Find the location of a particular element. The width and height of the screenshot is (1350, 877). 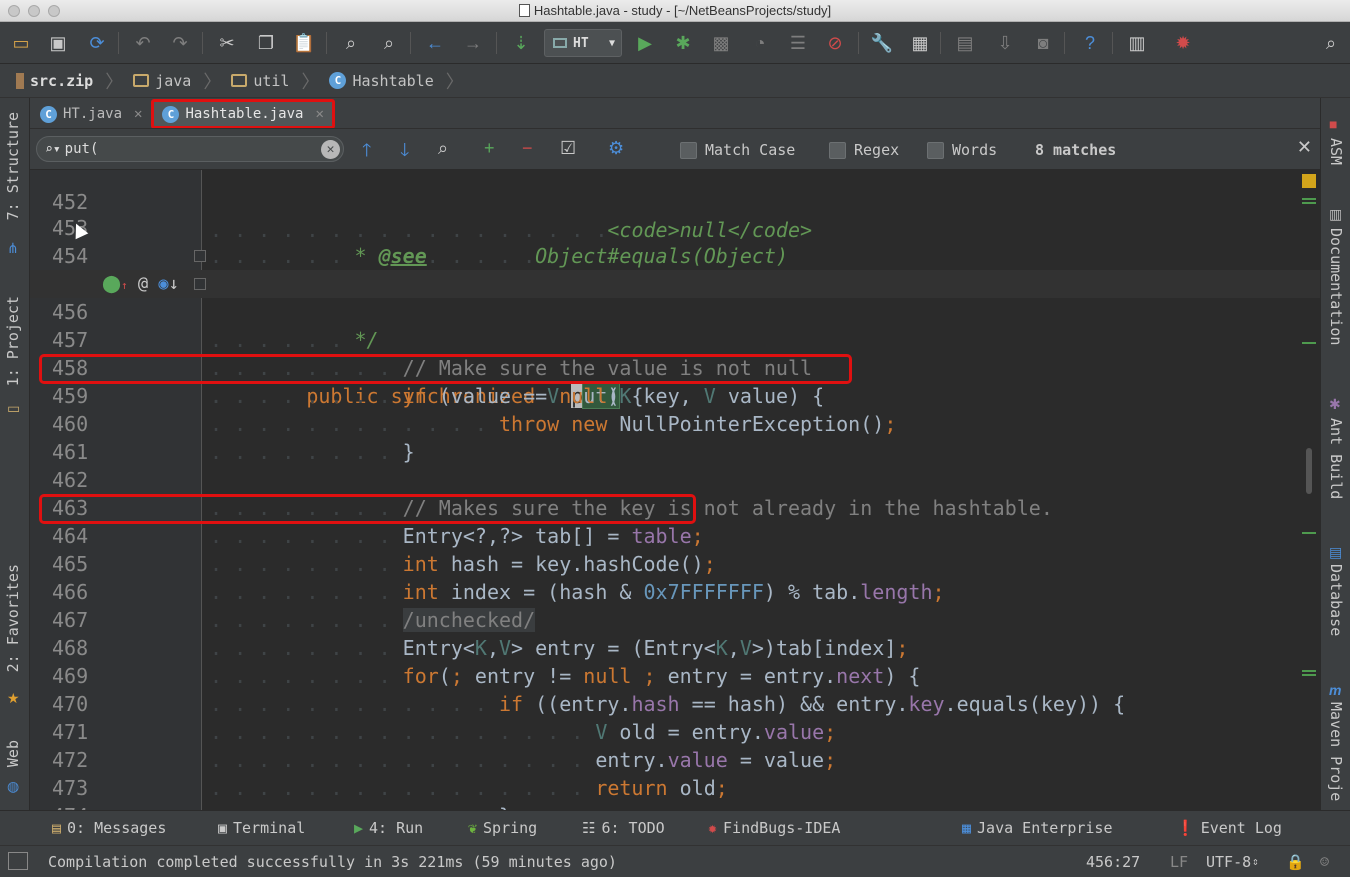

cut-icon: ✂ is located at coordinates (227, 43).